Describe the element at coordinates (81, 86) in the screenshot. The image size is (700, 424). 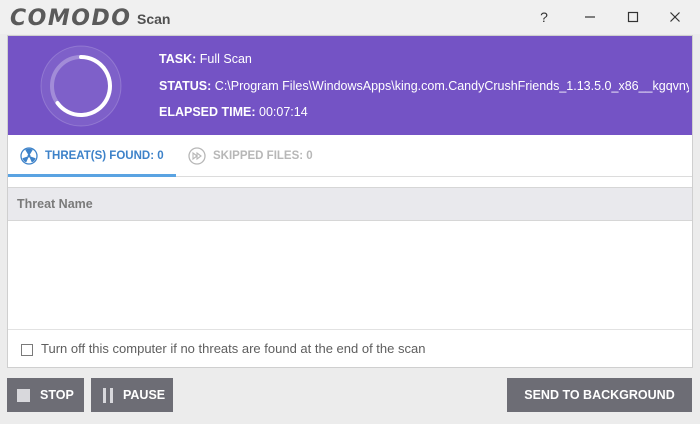
I see `progress-spinner-icon` at that location.